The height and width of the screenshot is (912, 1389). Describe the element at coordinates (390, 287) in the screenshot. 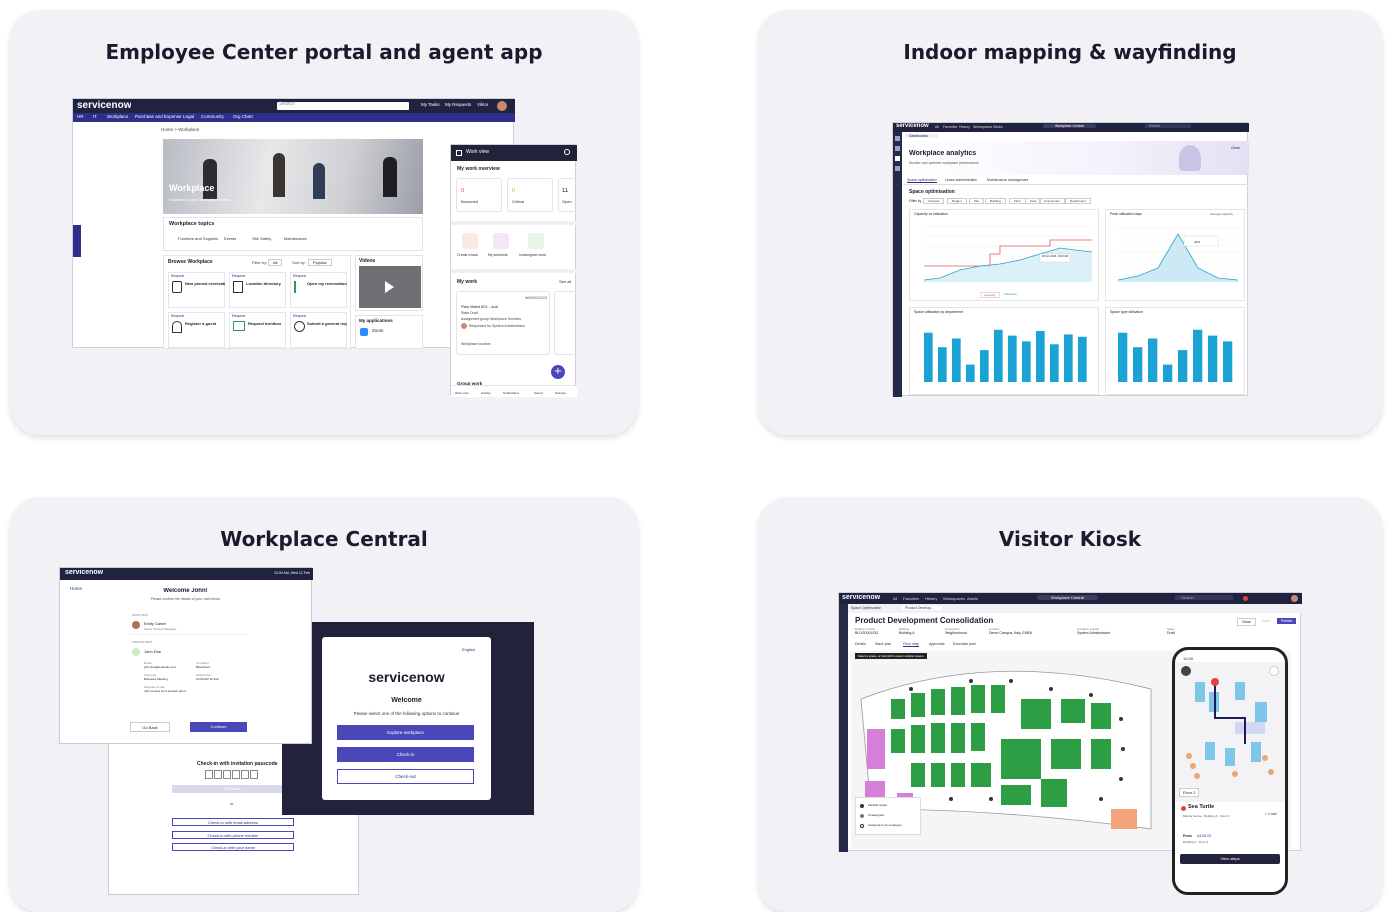

I see `video-thumbnail` at that location.